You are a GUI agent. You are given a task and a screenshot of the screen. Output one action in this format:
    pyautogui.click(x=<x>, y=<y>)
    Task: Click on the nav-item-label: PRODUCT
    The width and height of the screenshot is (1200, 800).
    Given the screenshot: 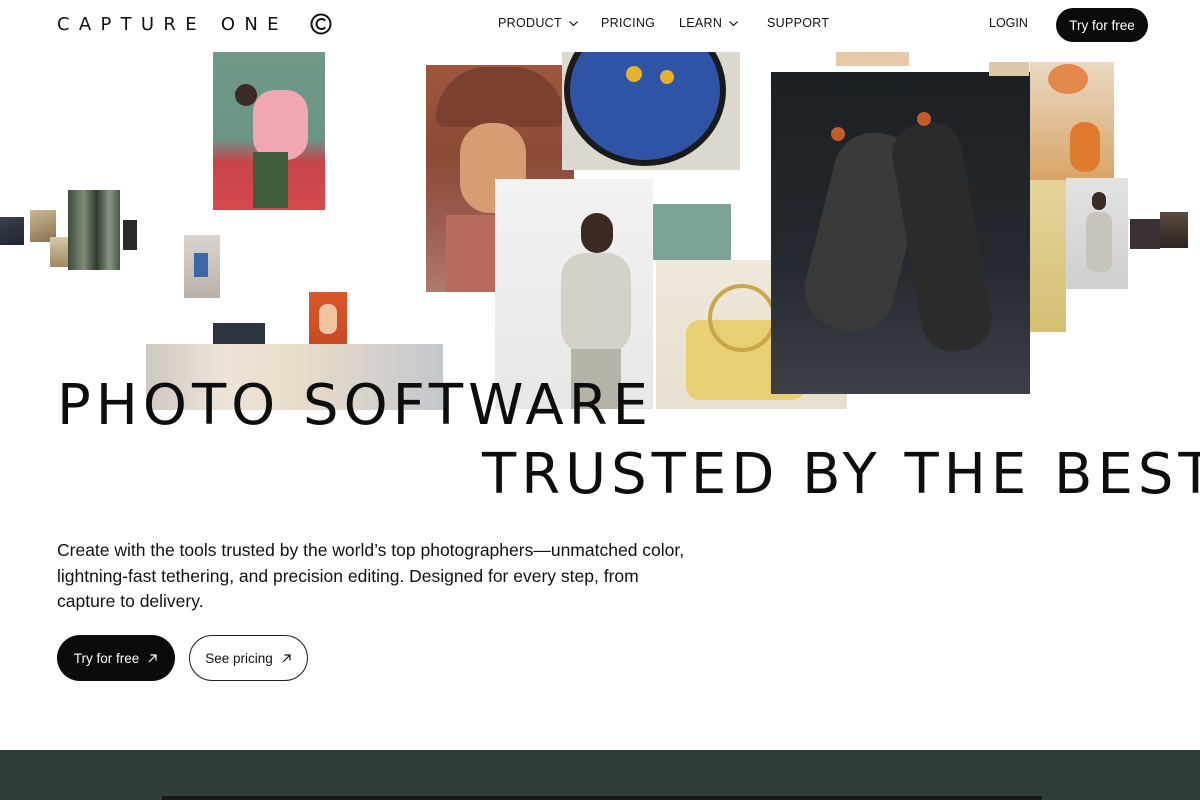 What is the action you would take?
    pyautogui.click(x=530, y=23)
    